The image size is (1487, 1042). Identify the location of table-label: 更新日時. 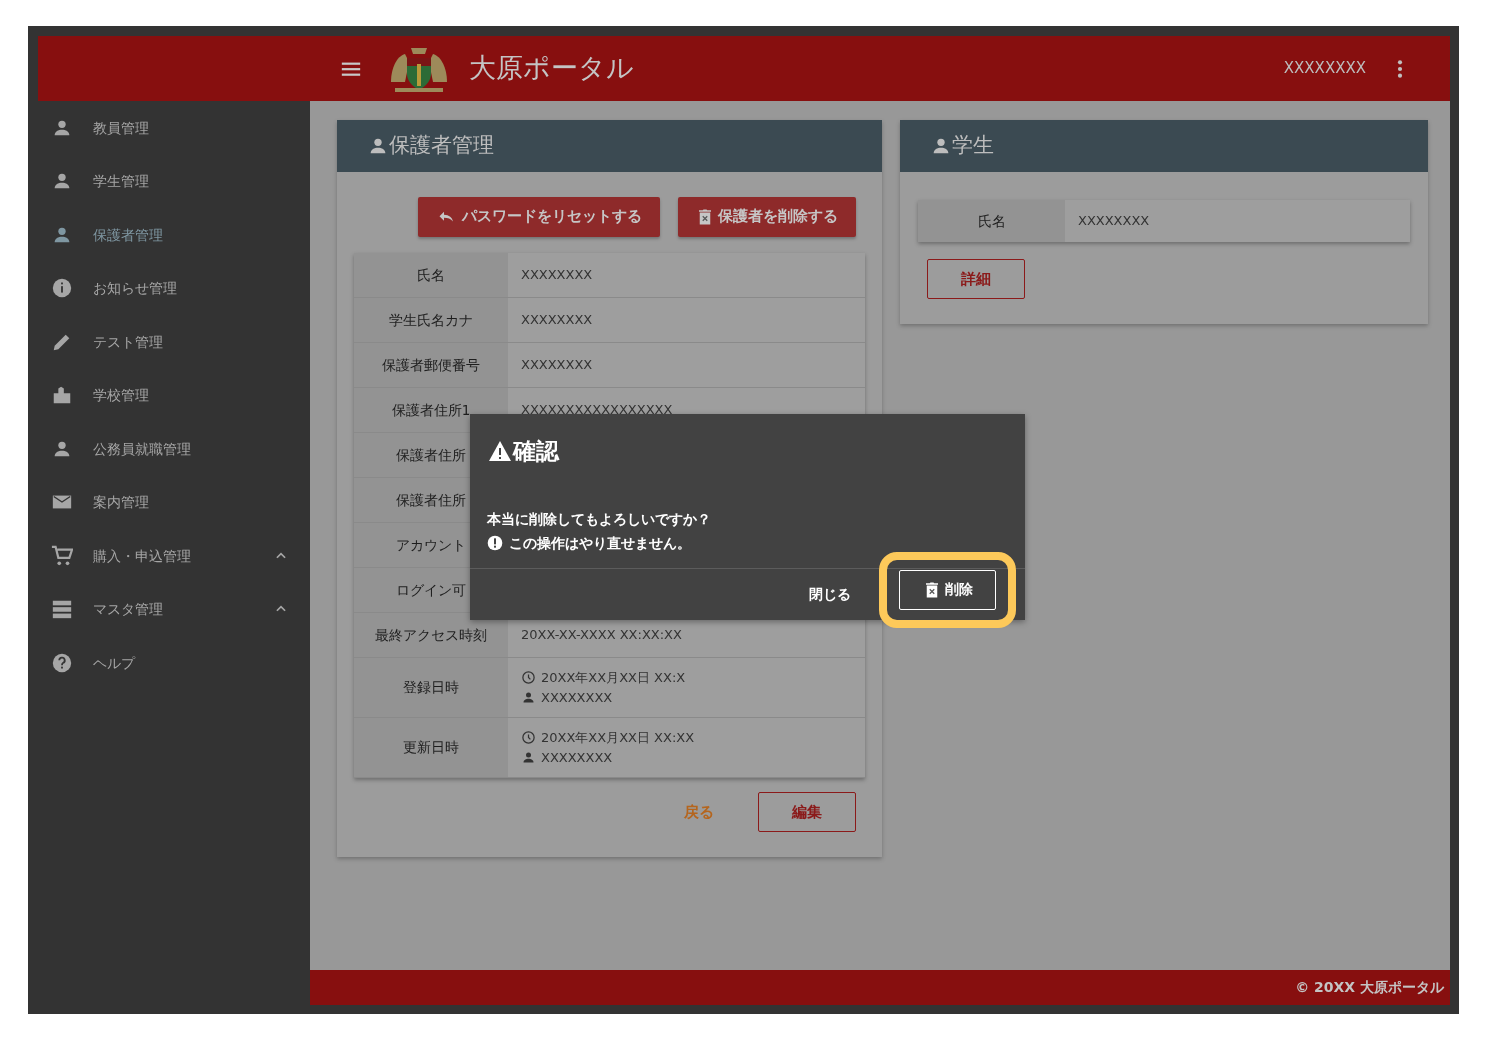
(431, 747).